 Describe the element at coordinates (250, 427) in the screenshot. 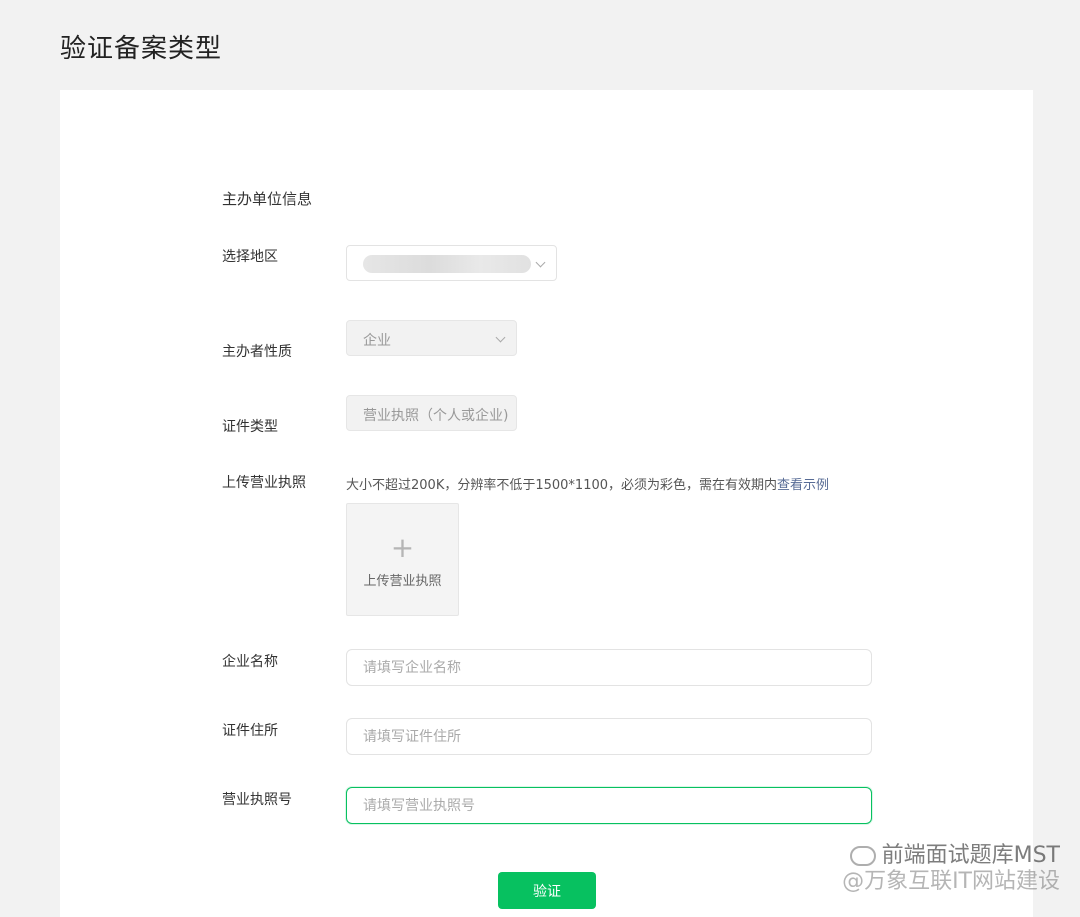

I see `certificate-type-label: 证件类型` at that location.